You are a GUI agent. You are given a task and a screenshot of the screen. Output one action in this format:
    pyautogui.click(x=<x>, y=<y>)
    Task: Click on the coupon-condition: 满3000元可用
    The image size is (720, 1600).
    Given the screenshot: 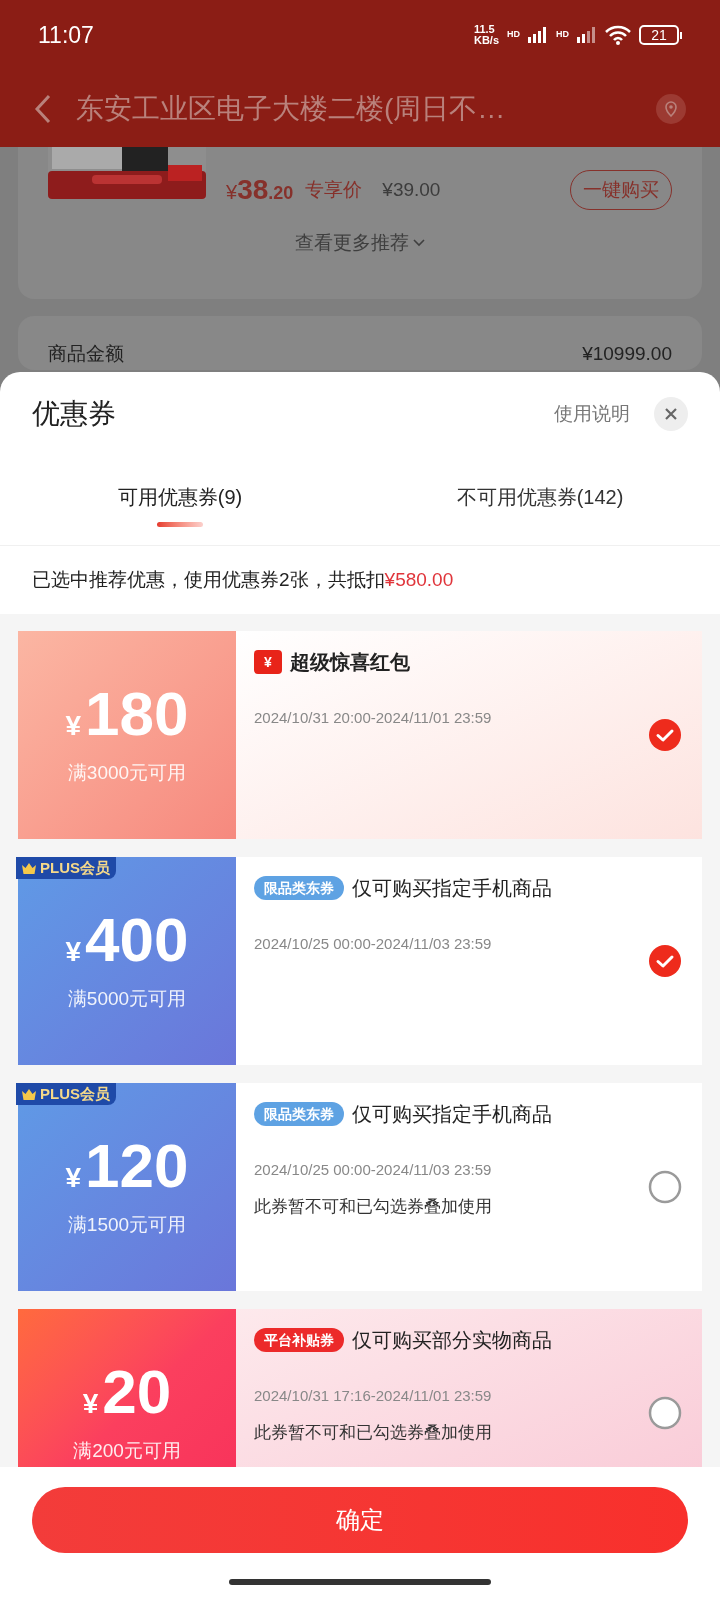 What is the action you would take?
    pyautogui.click(x=127, y=772)
    